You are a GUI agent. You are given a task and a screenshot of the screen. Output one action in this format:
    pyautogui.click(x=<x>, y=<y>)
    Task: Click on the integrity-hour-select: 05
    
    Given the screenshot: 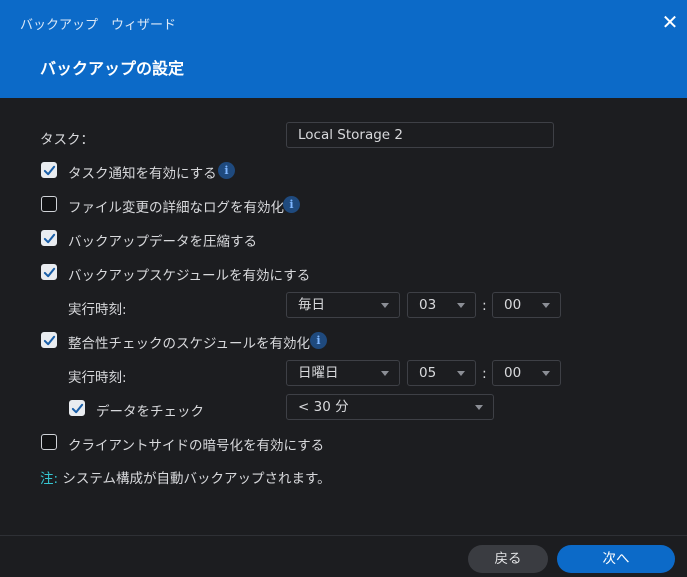 What is the action you would take?
    pyautogui.click(x=441, y=373)
    